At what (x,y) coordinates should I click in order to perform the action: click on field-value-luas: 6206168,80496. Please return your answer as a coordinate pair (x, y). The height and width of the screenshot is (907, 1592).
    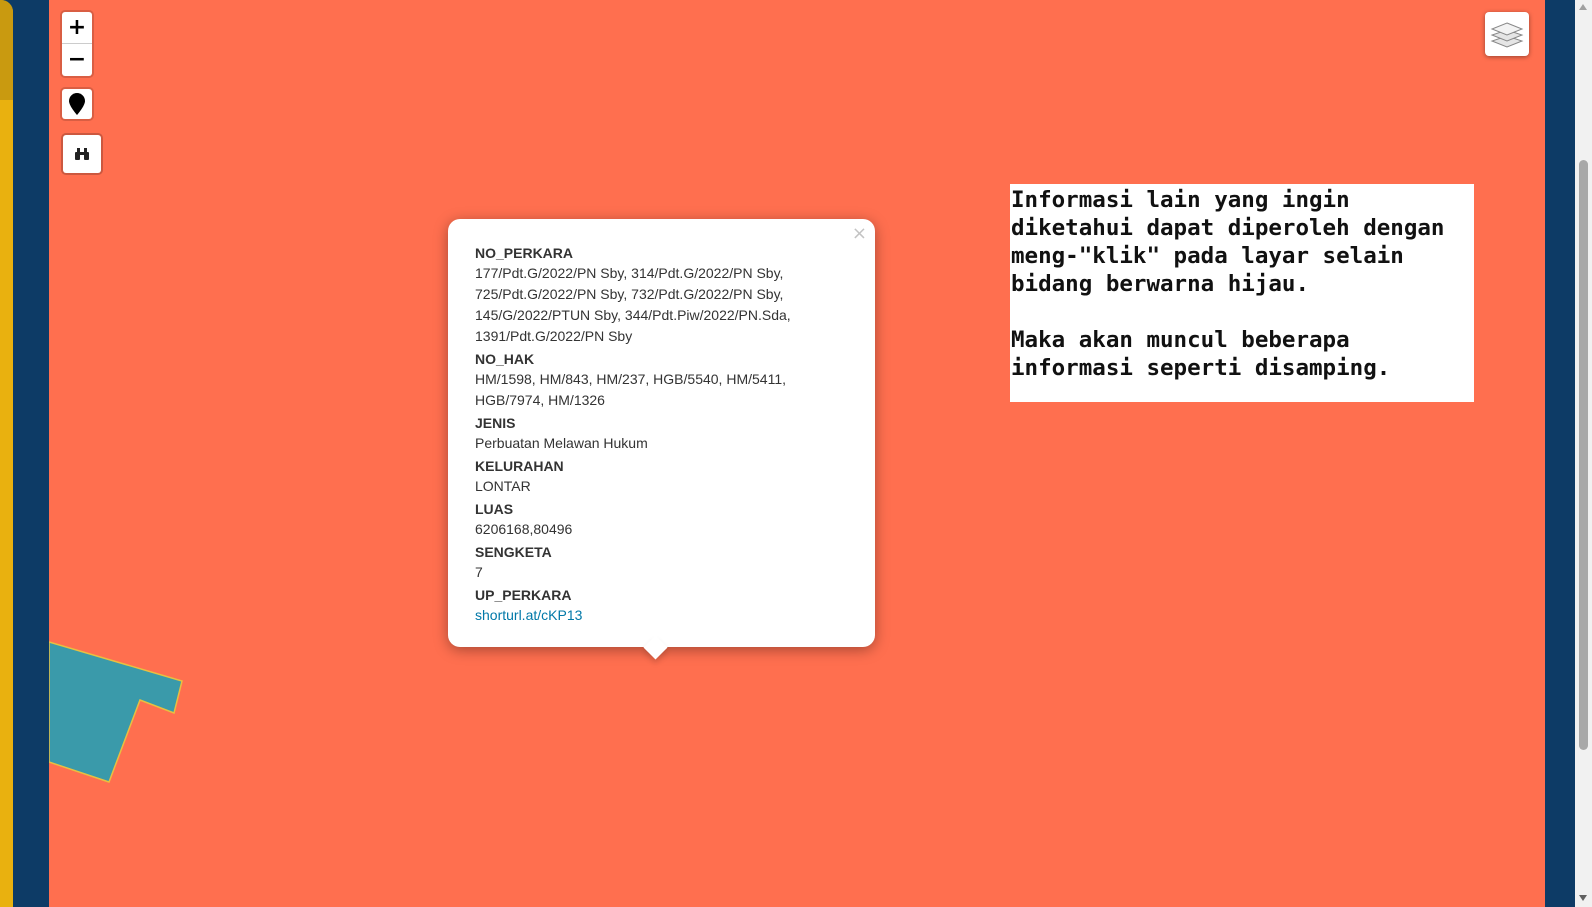
    Looking at the image, I should click on (524, 529).